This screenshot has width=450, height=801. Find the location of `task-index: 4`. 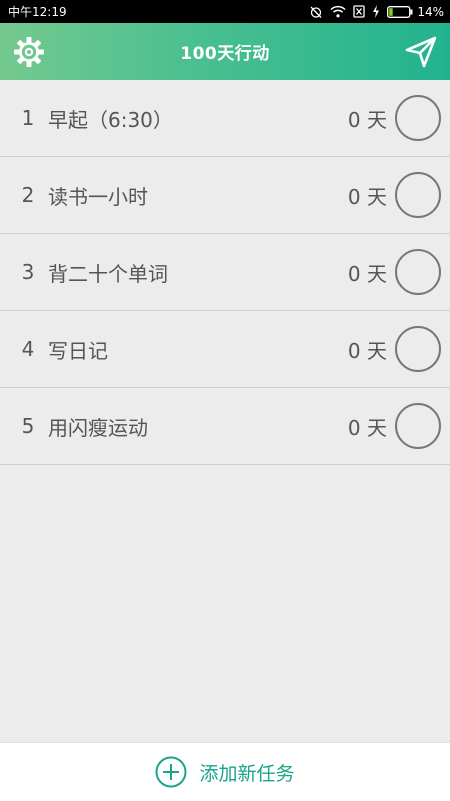

task-index: 4 is located at coordinates (28, 349).